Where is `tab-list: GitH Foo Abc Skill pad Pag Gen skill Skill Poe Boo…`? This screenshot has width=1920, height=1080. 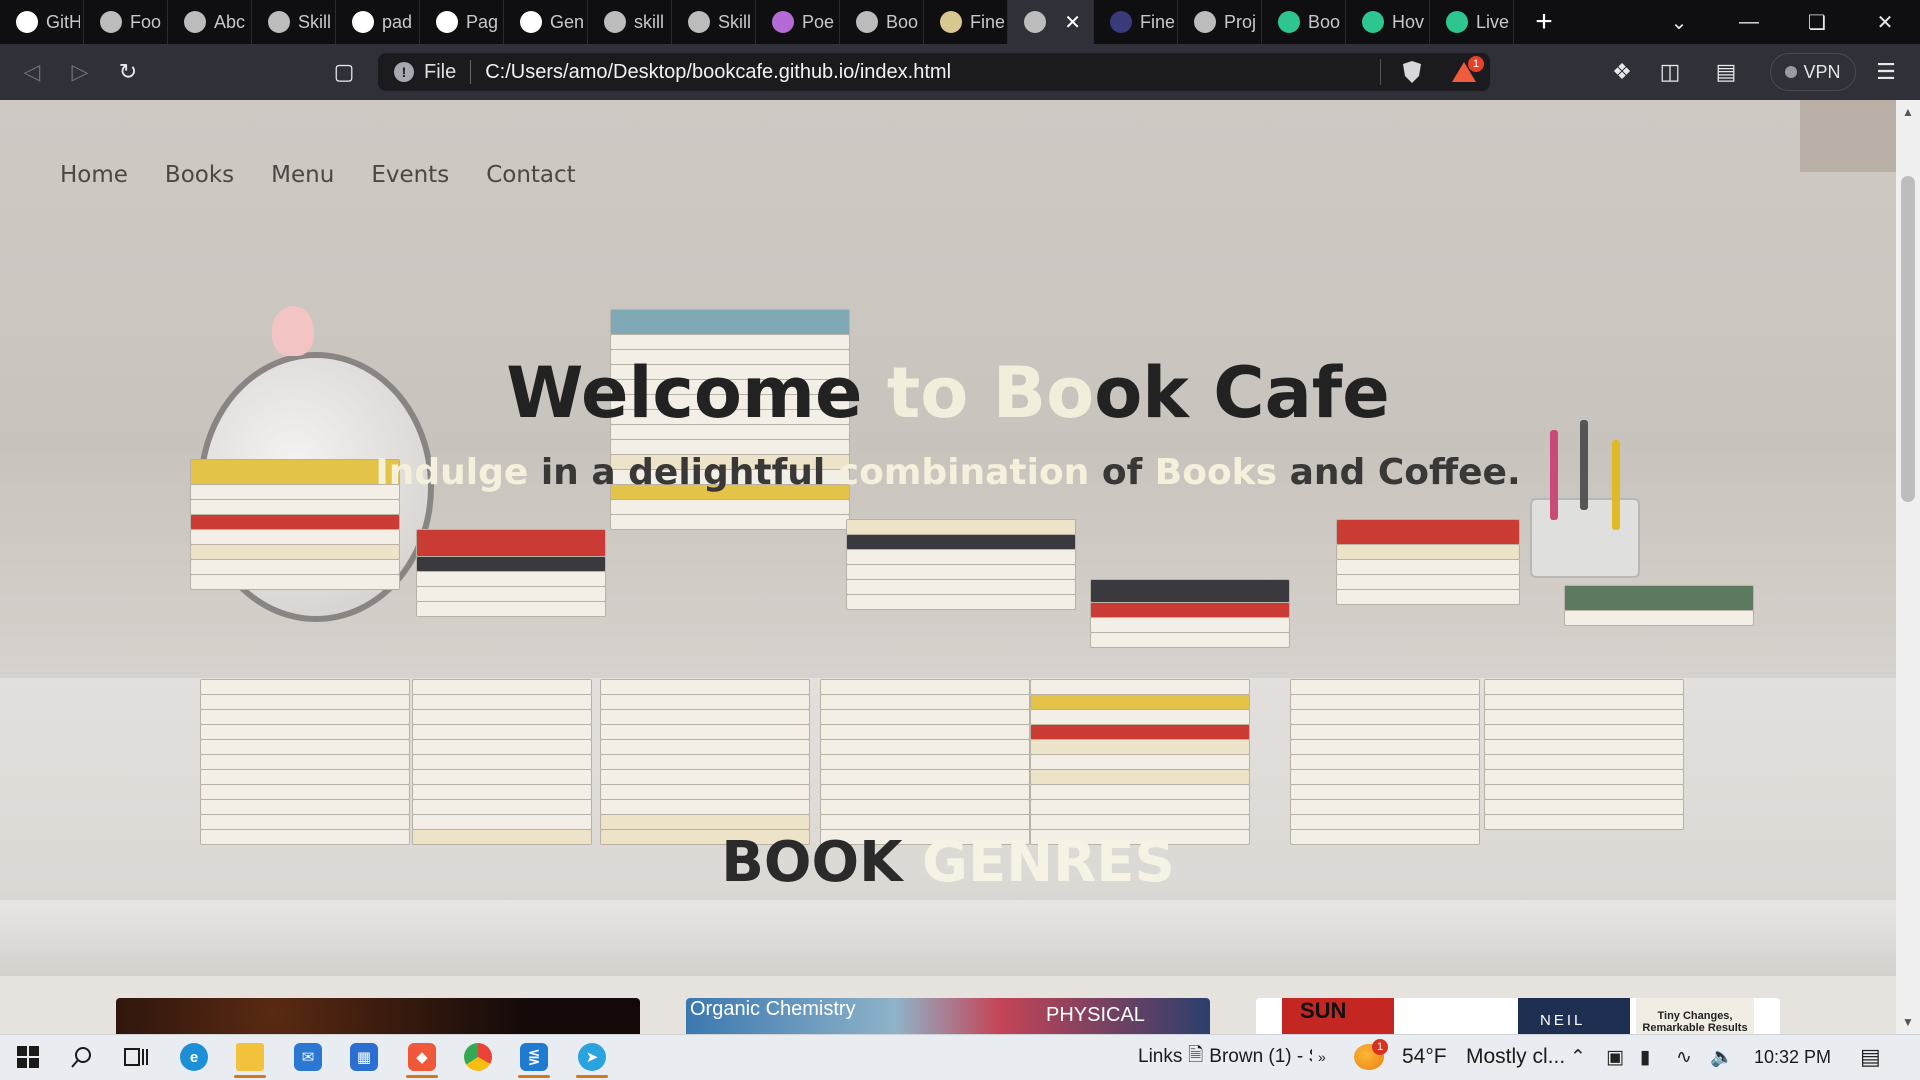 tab-list: GitH Foo Abc Skill pad Pag Gen skill Skill Poe Boo… is located at coordinates (757, 22).